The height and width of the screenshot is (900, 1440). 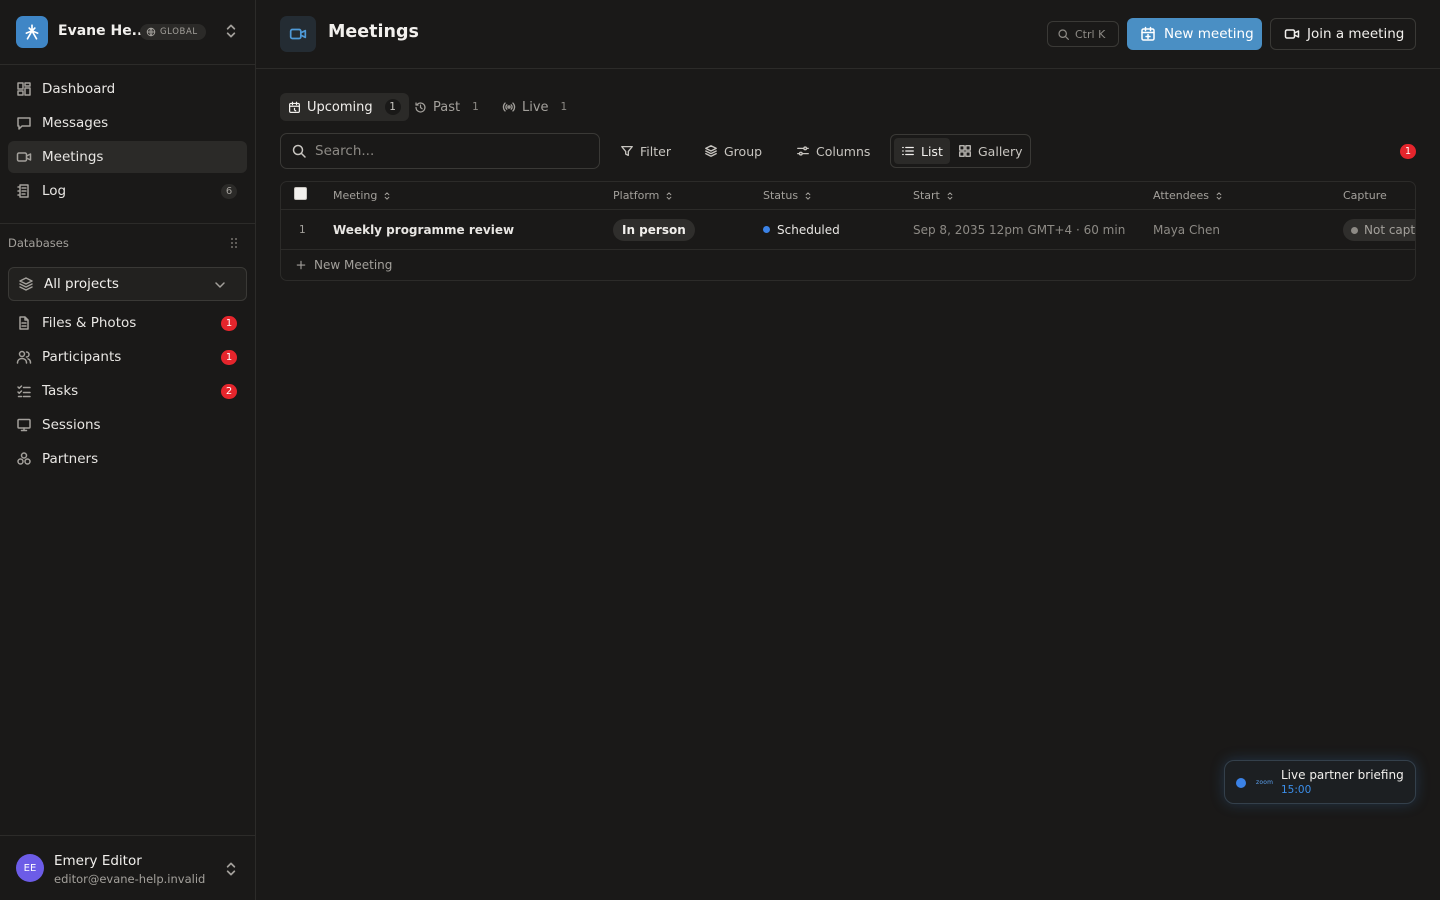 I want to click on workspace-scope-badge: GLOBAL, so click(x=173, y=32).